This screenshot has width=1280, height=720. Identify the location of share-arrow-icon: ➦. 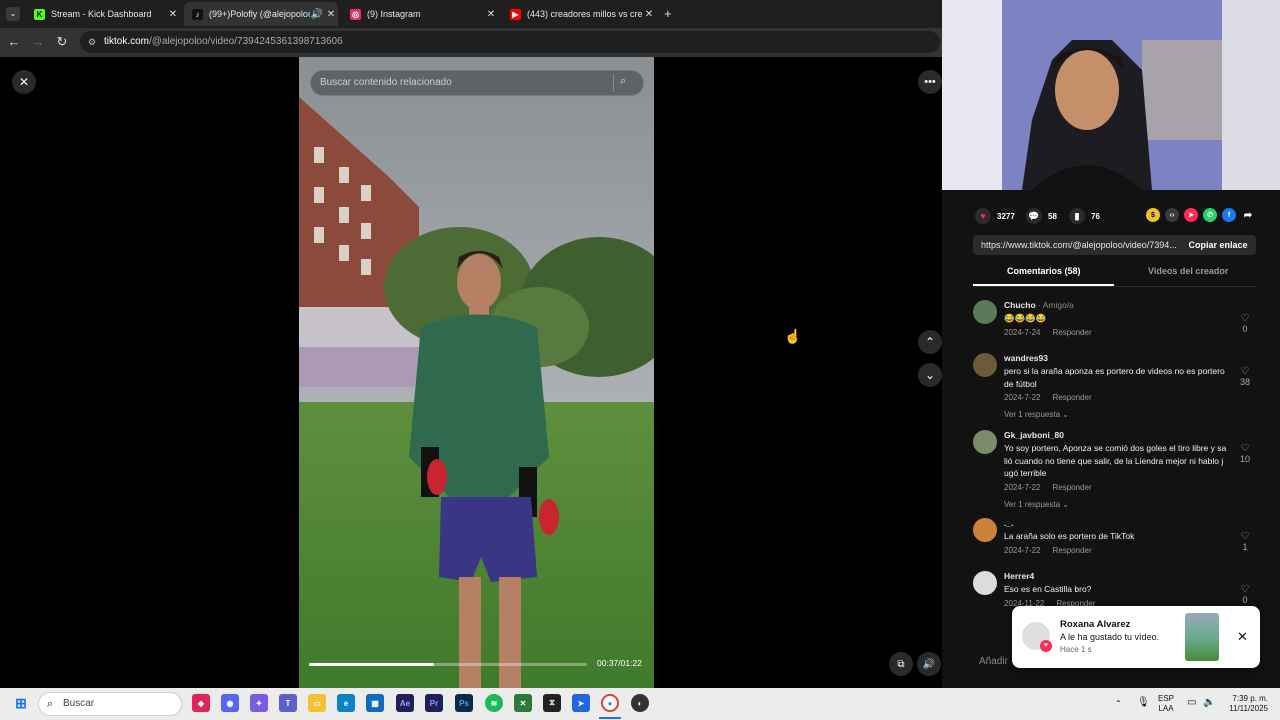
(1248, 215).